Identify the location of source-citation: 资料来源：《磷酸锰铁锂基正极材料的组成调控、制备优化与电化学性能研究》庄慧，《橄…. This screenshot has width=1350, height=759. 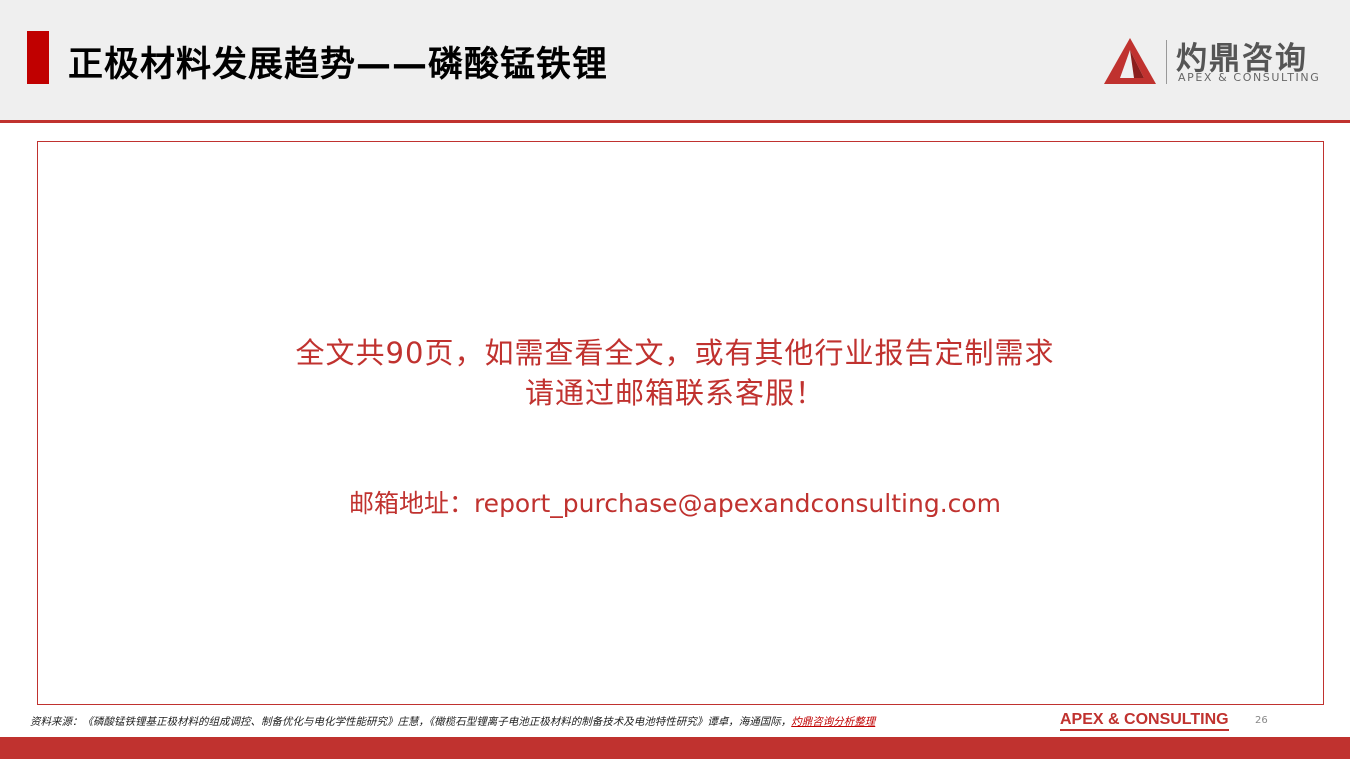
(452, 721).